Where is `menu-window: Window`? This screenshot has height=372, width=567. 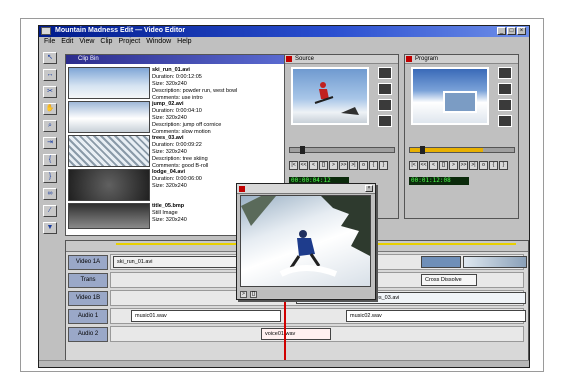 menu-window: Window is located at coordinates (158, 41).